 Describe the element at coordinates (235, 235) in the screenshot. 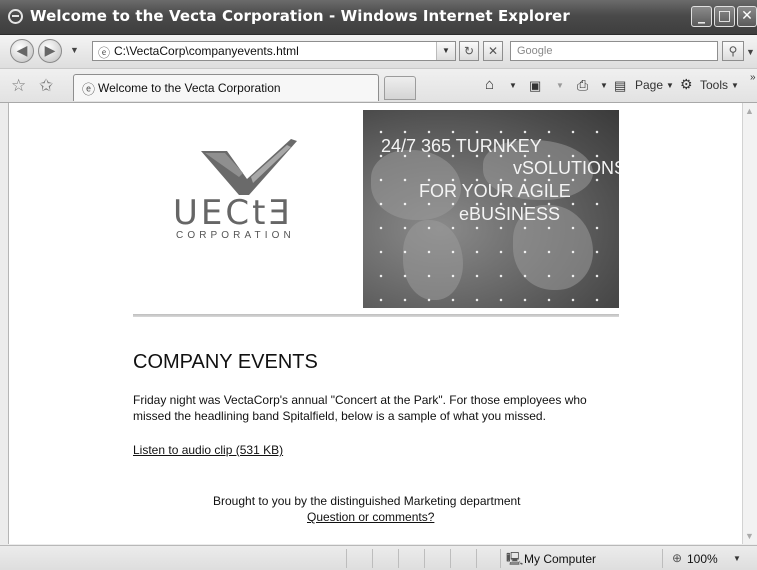

I see `logo-subtitle: CORPORATION` at that location.